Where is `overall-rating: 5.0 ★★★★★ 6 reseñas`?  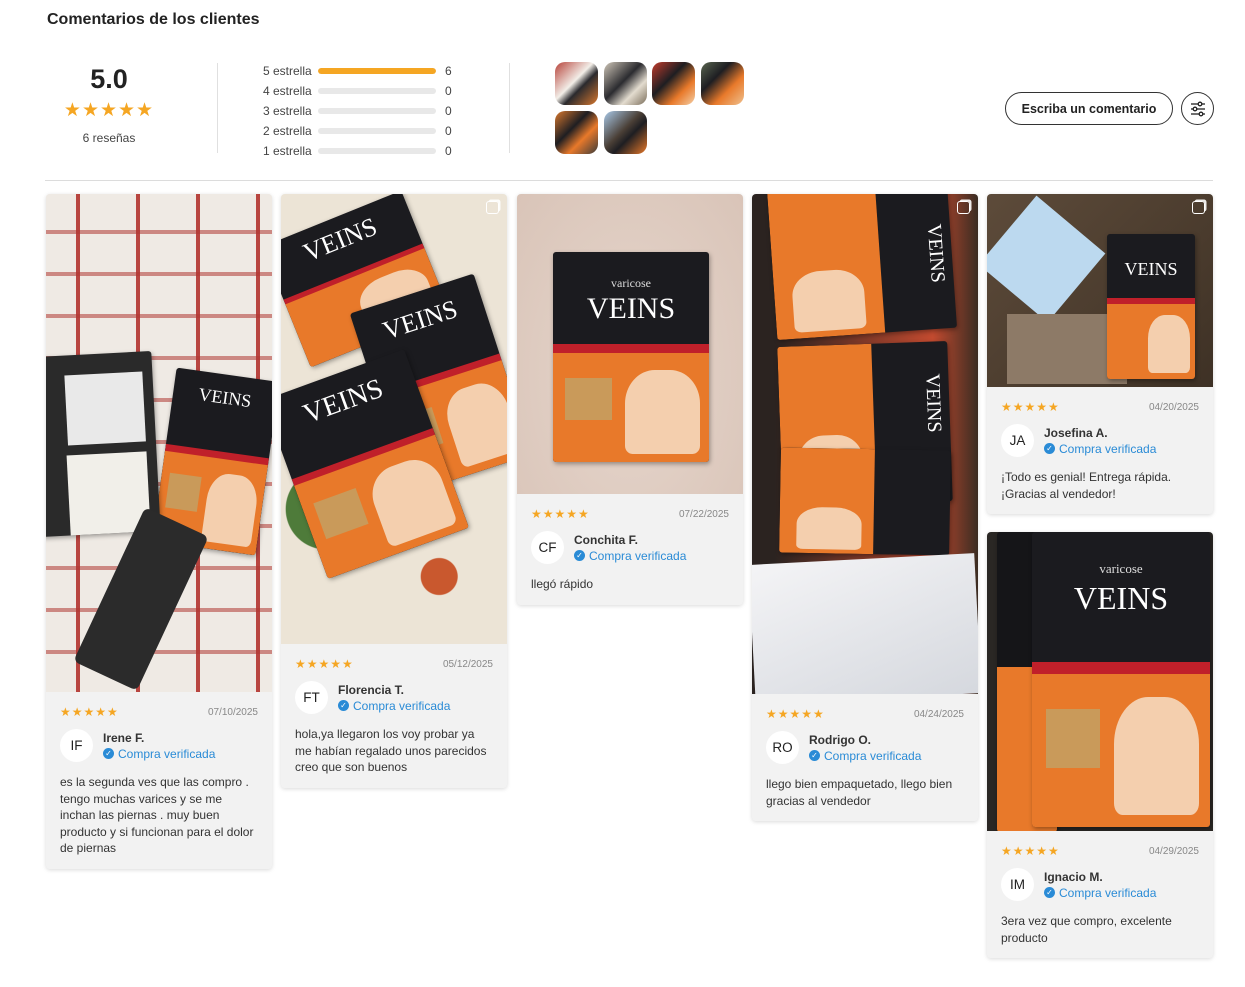
overall-rating: 5.0 ★★★★★ 6 reseñas is located at coordinates (109, 101).